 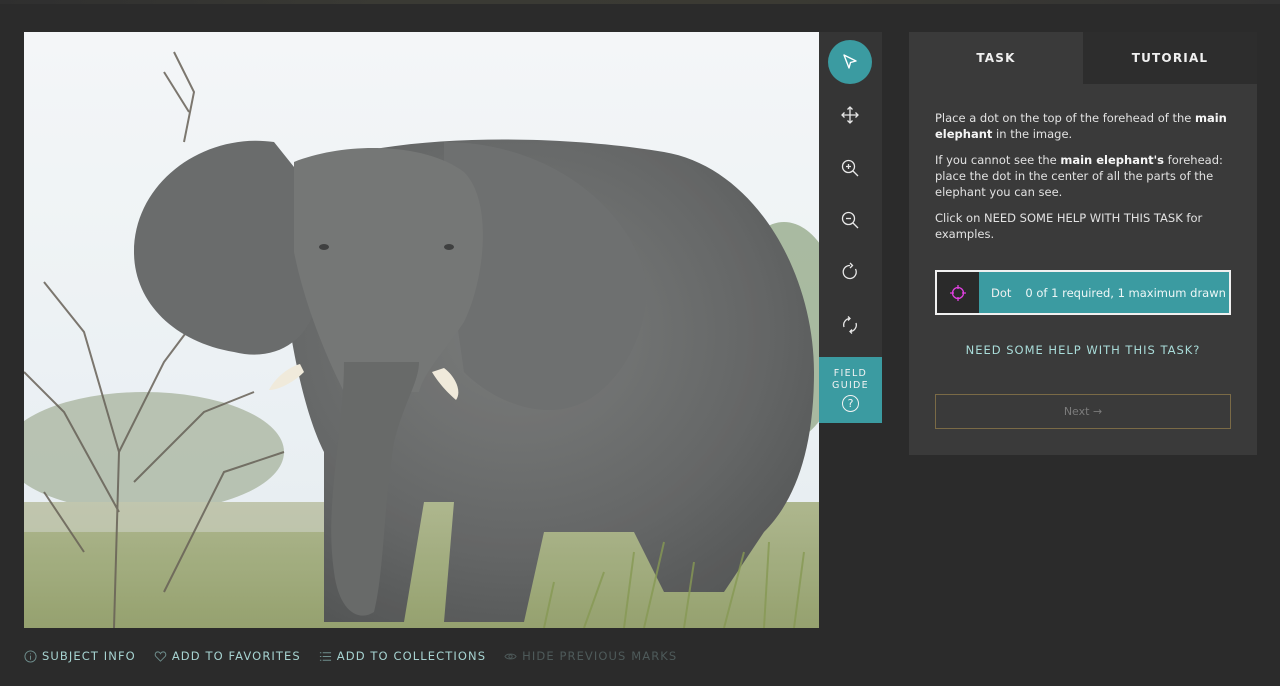 I want to click on pointer-arrow-icon, so click(x=850, y=61).